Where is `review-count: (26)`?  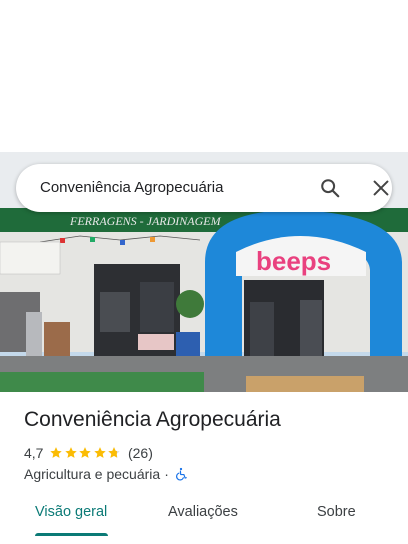 review-count: (26) is located at coordinates (140, 453).